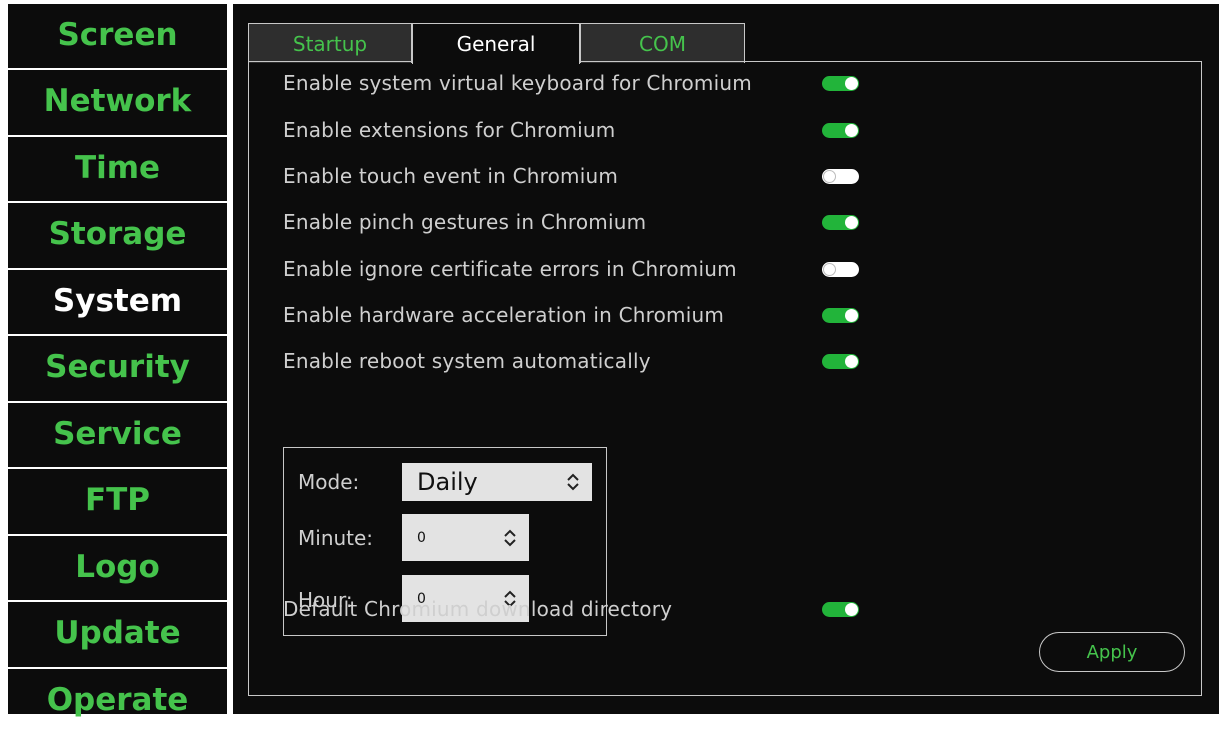 The image size is (1219, 731). What do you see at coordinates (117, 632) in the screenshot?
I see `sidebar-item-update: Update` at bounding box center [117, 632].